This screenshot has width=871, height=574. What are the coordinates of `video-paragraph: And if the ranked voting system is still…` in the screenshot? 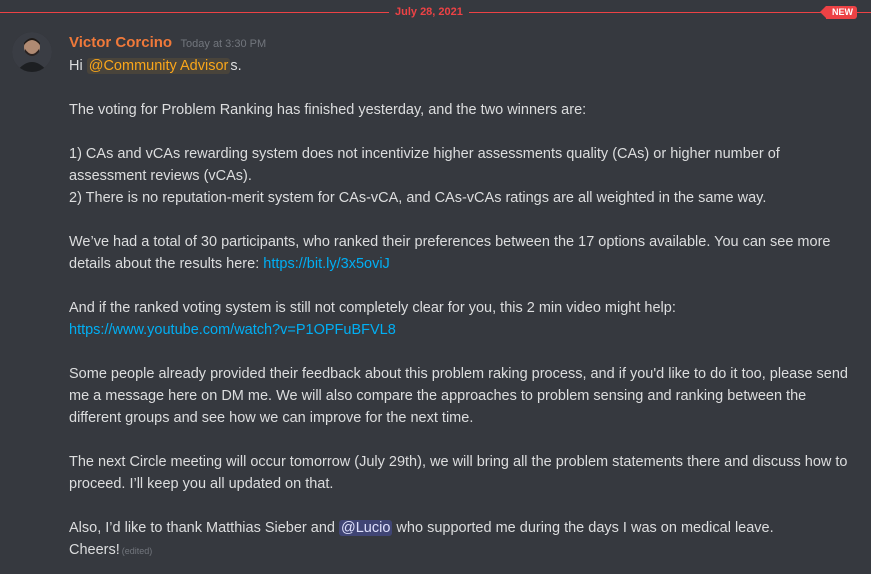 It's located at (372, 308).